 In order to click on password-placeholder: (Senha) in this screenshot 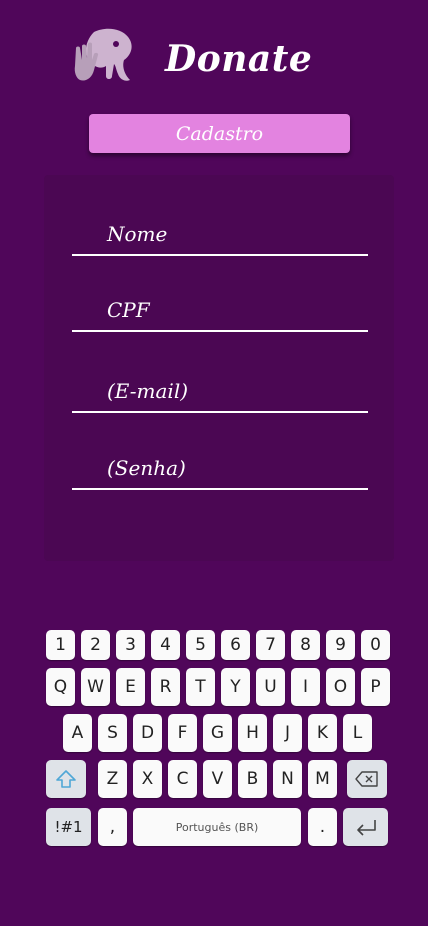, I will do `click(146, 468)`.